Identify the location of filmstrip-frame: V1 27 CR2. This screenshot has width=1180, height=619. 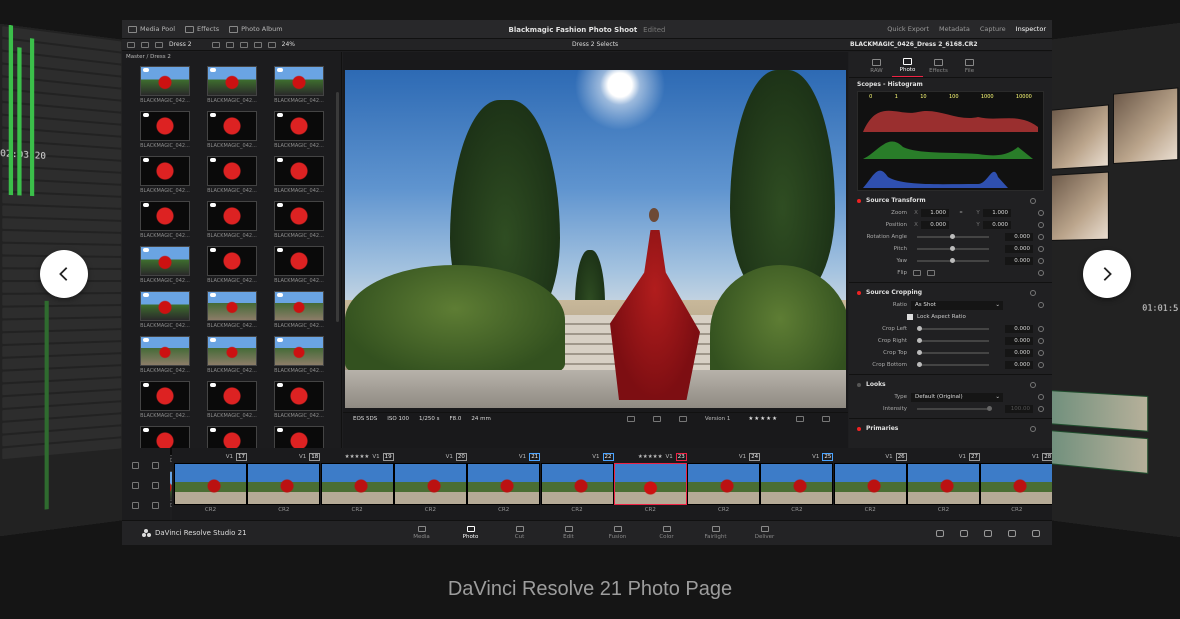
(943, 484).